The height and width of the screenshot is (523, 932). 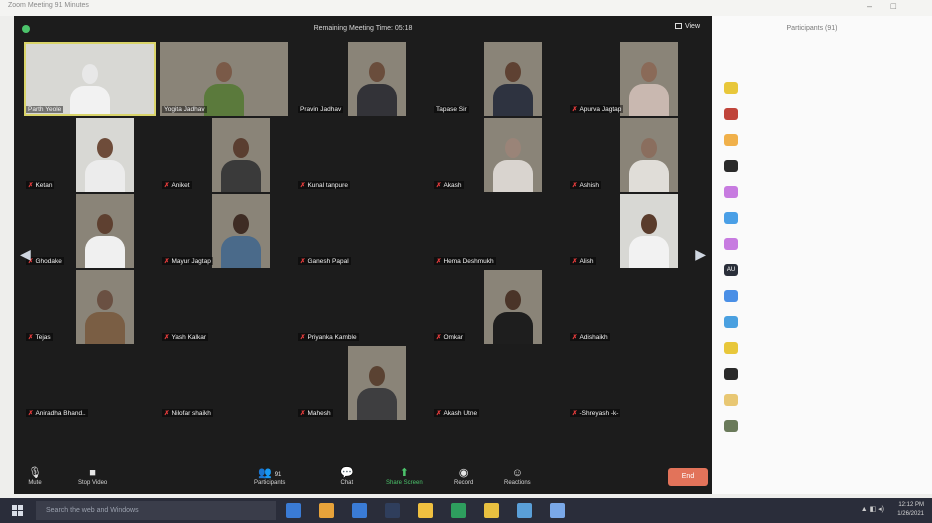 I want to click on participant-tile: ✗ Adishaikh, so click(x=634, y=307).